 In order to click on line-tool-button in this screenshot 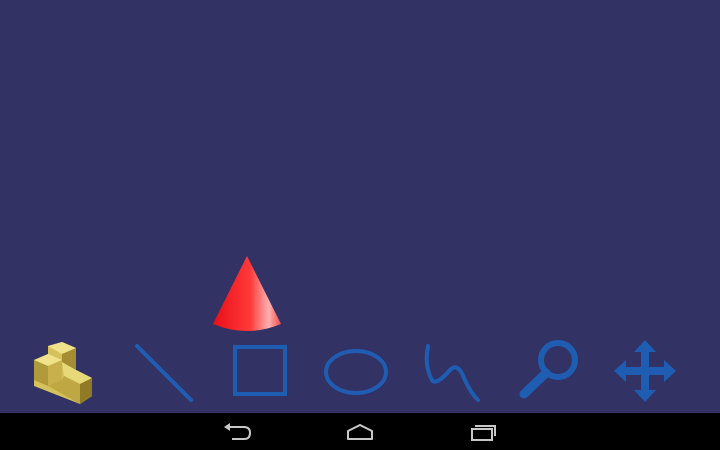, I will do `click(163, 371)`.